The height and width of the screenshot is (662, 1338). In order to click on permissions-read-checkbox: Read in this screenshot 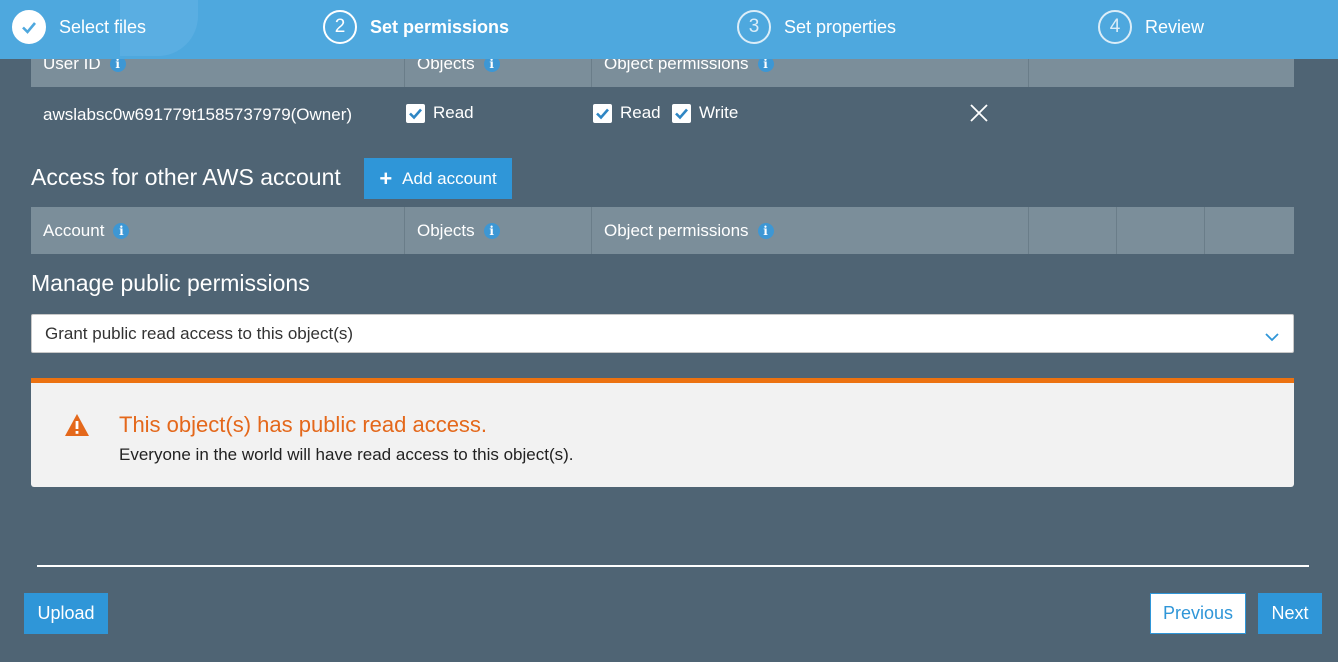, I will do `click(627, 113)`.